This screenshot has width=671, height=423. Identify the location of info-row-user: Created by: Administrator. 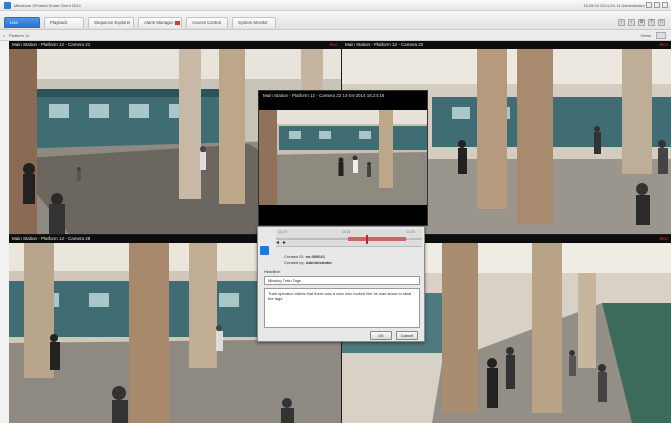
(308, 262).